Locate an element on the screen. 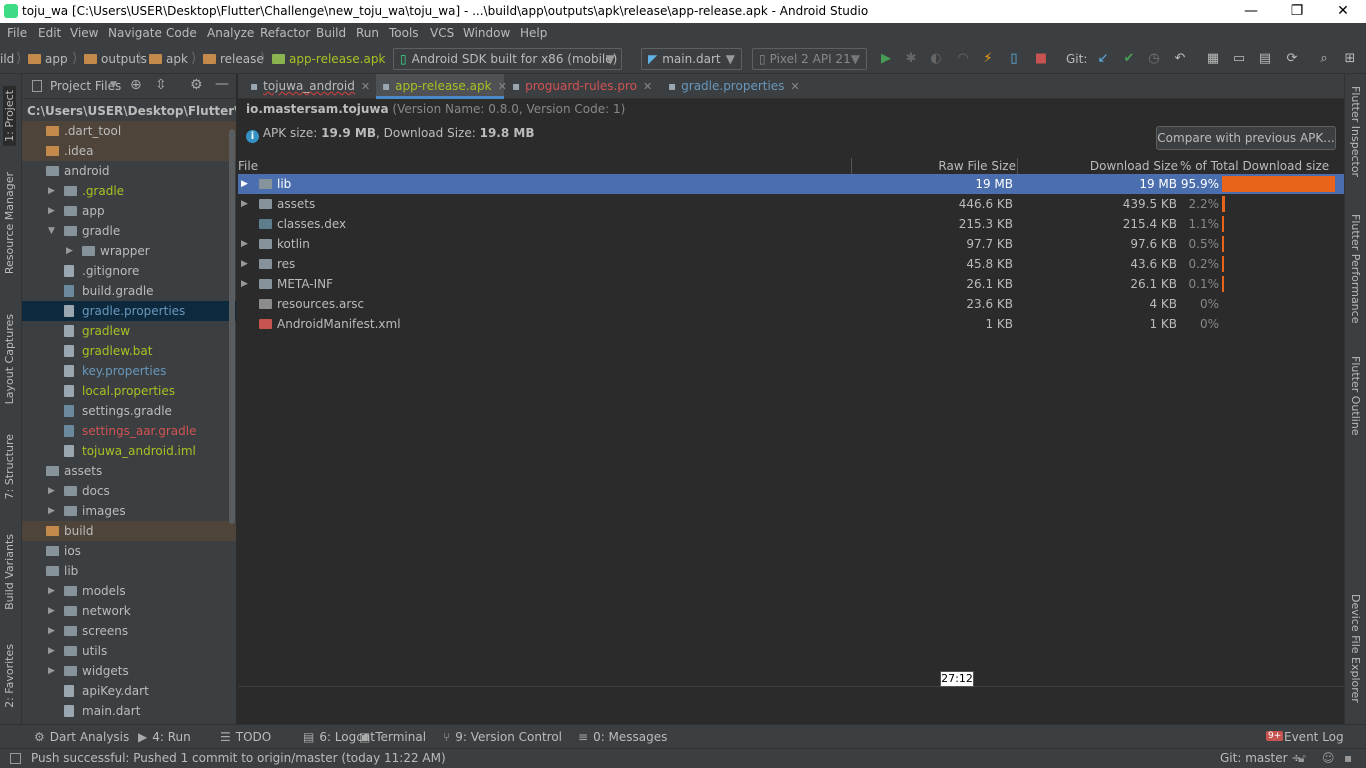 This screenshot has height=768, width=1366. table-row: resources.arsc 23.6 KB 4 KB 0% is located at coordinates (791, 304).